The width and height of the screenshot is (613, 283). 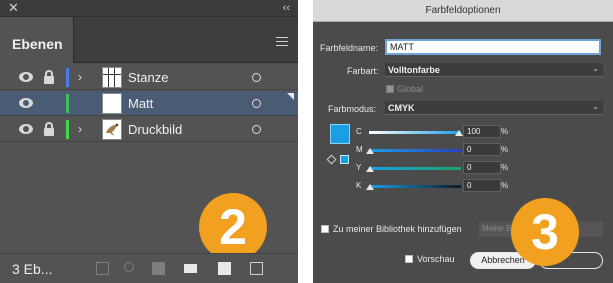 I want to click on dialog-title: Farbfeldoptionen, so click(x=463, y=11).